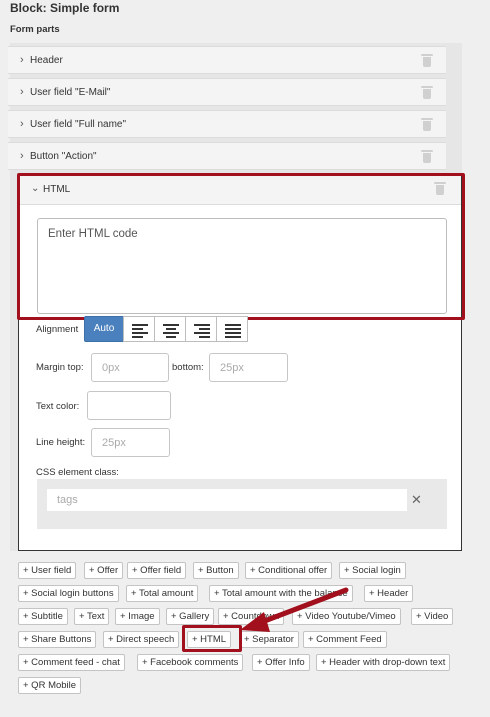  Describe the element at coordinates (227, 156) in the screenshot. I see `part-row-button-action: › Button "Action"` at that location.